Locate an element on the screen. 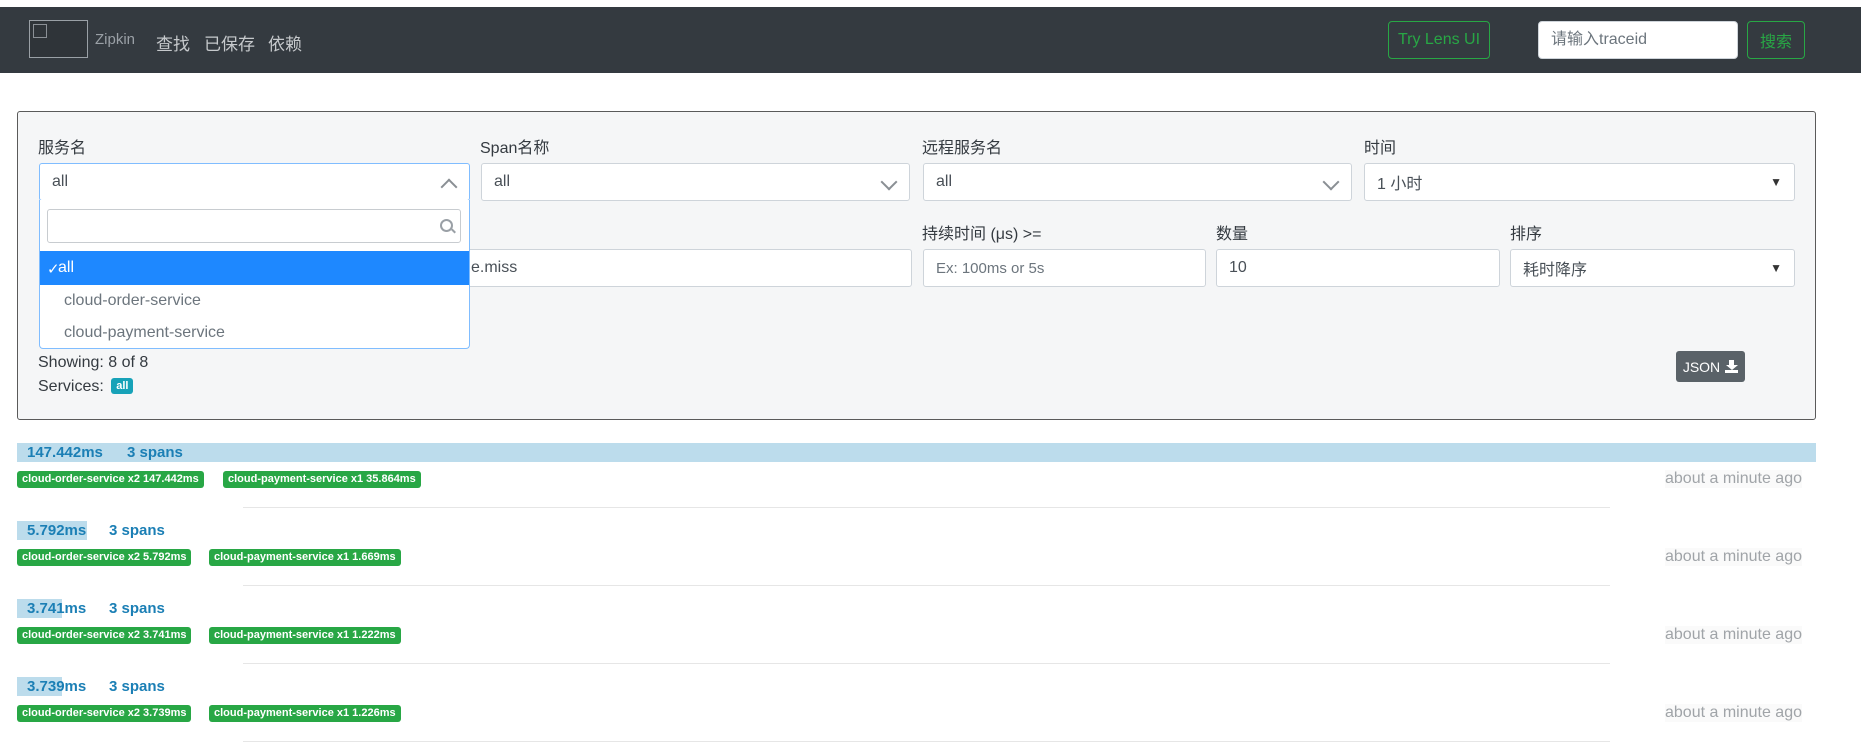  dropdown-option-cloud-order-service: cloud-order-service is located at coordinates (254, 301).